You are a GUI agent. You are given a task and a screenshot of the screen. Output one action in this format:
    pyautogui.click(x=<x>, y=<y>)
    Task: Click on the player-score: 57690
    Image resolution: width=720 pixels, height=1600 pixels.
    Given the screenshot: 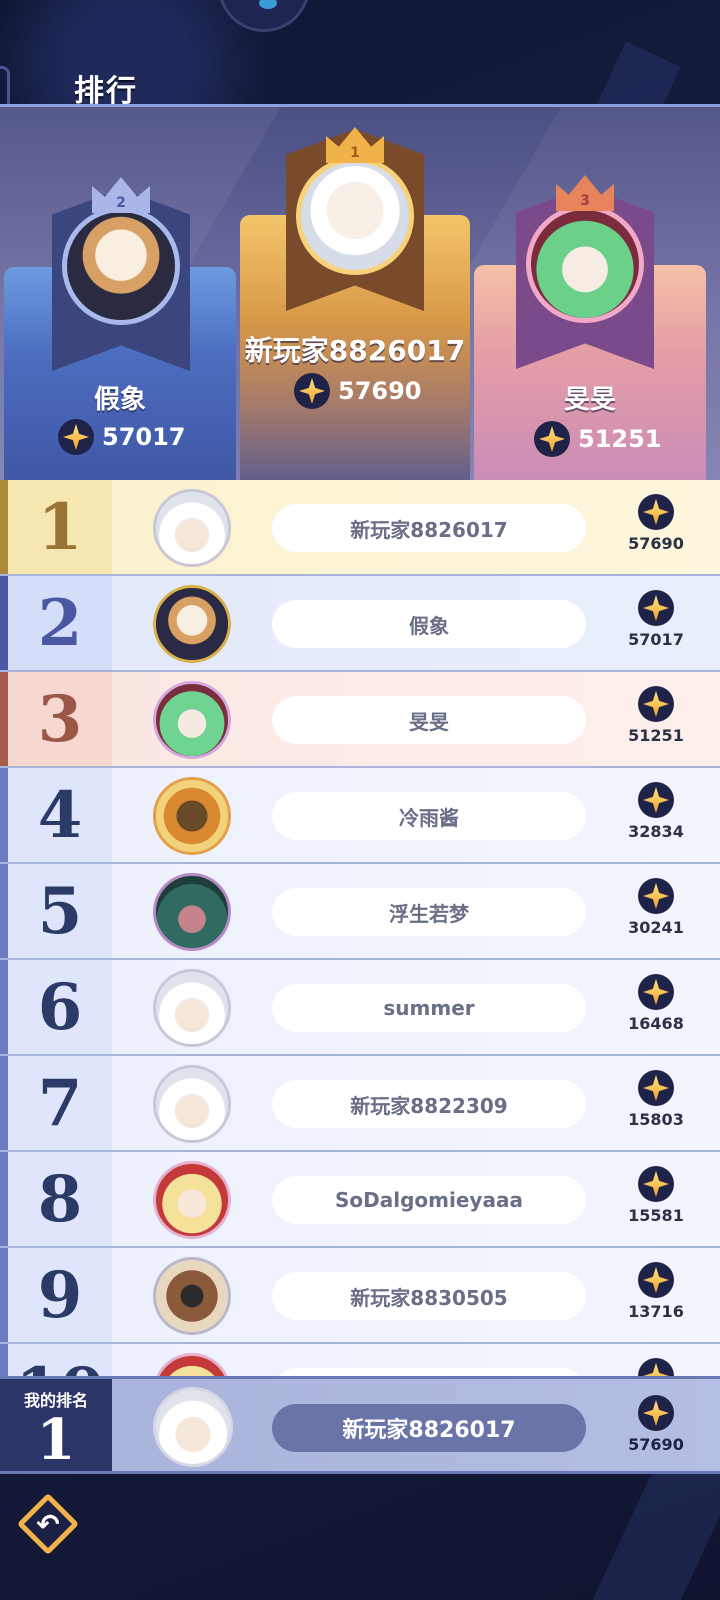 What is the action you would take?
    pyautogui.click(x=656, y=523)
    